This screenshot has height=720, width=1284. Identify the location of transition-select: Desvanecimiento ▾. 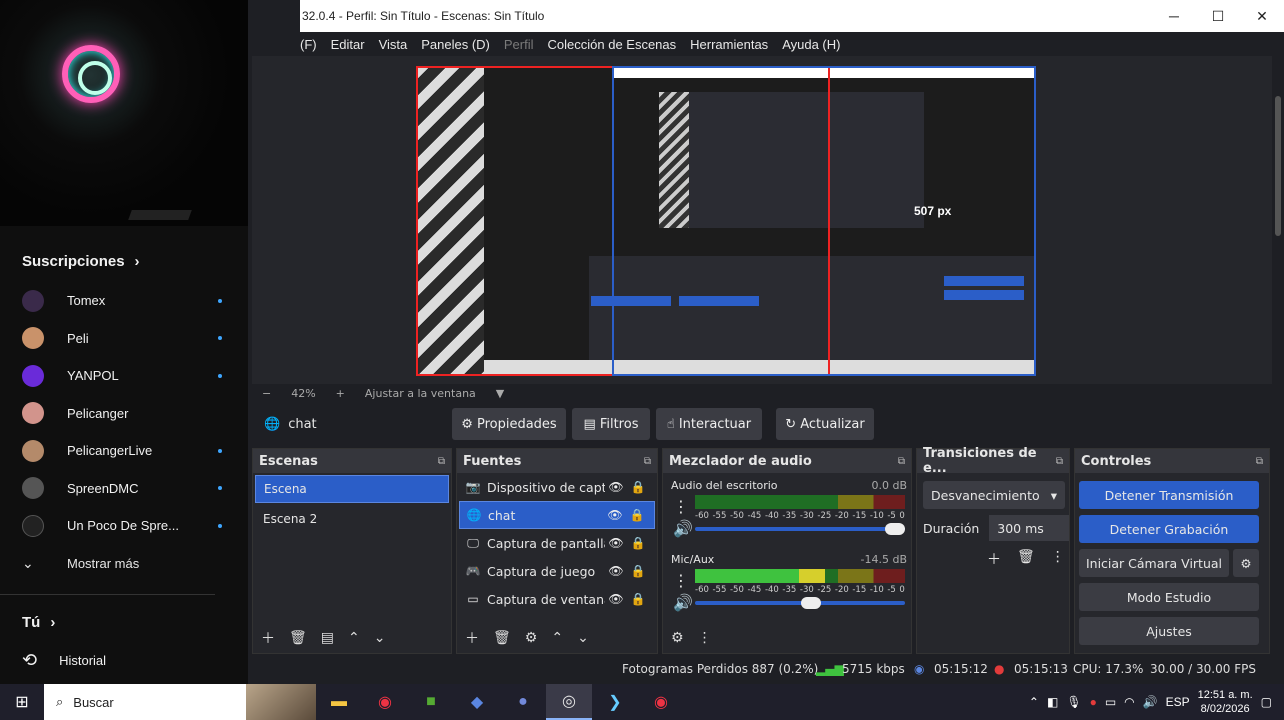
(994, 495).